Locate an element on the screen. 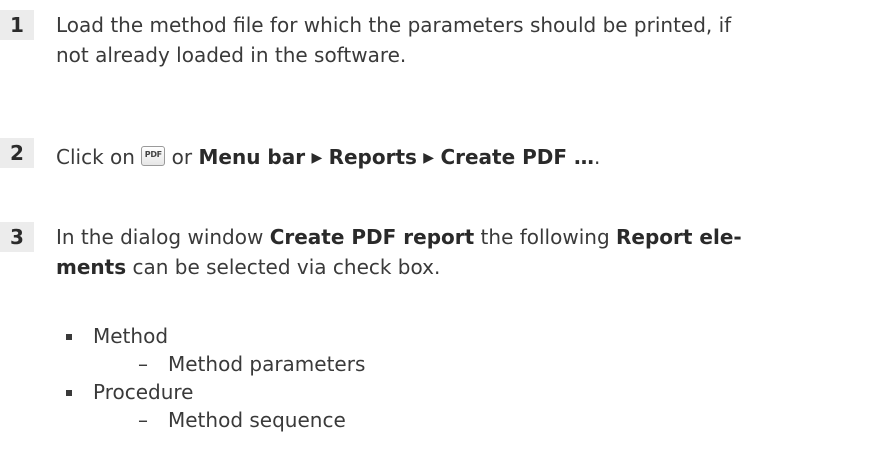 The height and width of the screenshot is (457, 883). step-text-segment: . is located at coordinates (597, 157).